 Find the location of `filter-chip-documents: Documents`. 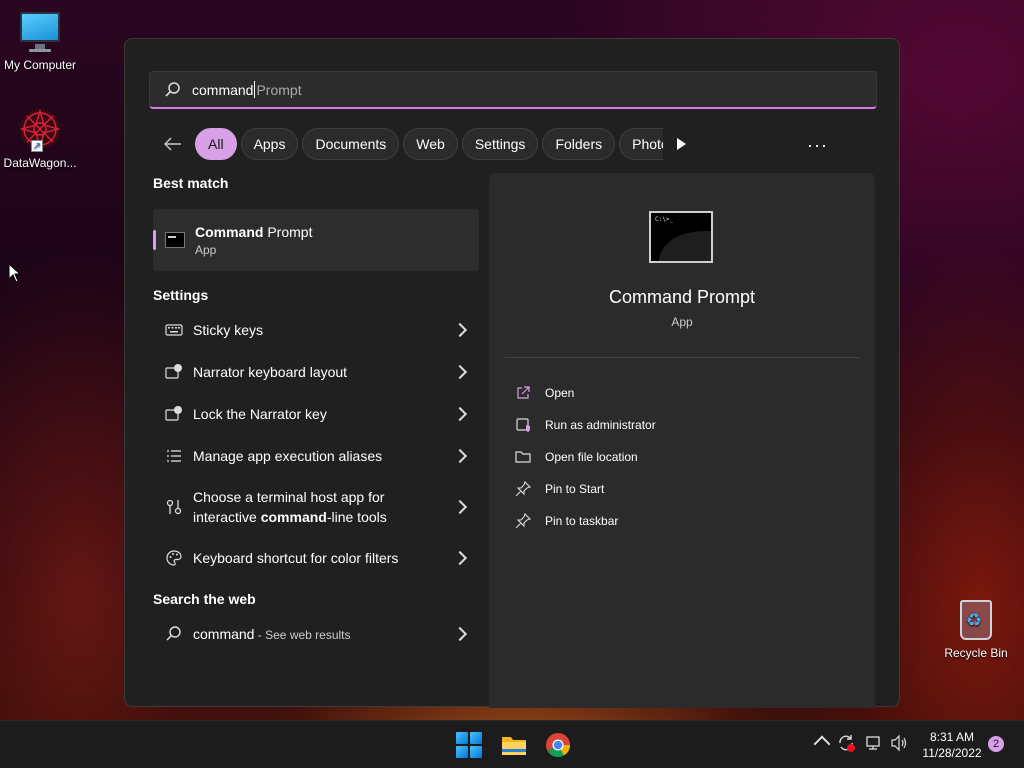

filter-chip-documents: Documents is located at coordinates (351, 144).